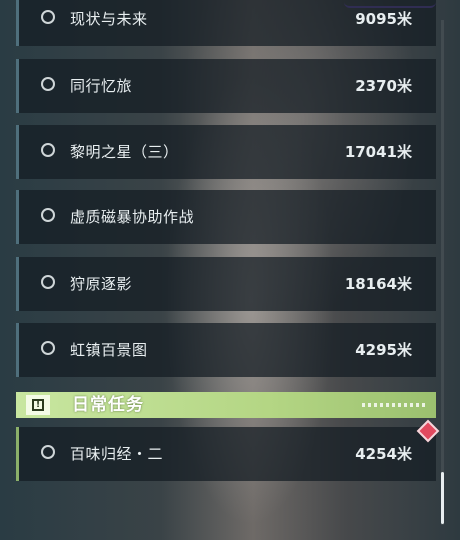 This screenshot has height=540, width=460. What do you see at coordinates (394, 405) in the screenshot?
I see `header-decoration` at bounding box center [394, 405].